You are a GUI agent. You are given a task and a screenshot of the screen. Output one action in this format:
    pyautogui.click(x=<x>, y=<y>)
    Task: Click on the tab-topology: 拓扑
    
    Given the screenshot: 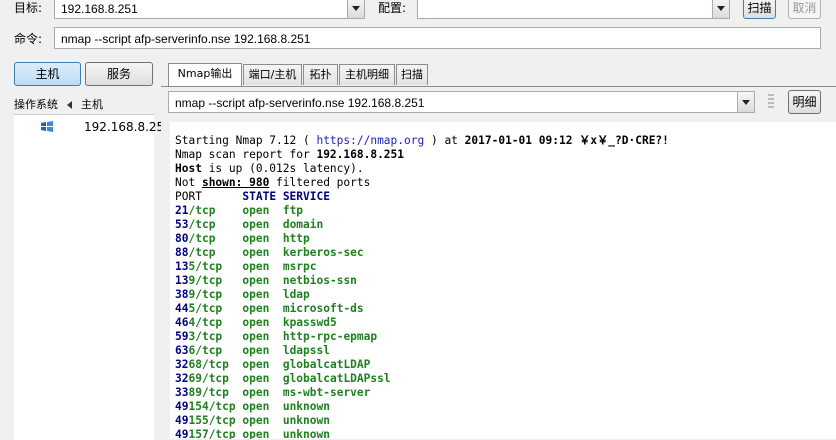 What is the action you would take?
    pyautogui.click(x=320, y=74)
    